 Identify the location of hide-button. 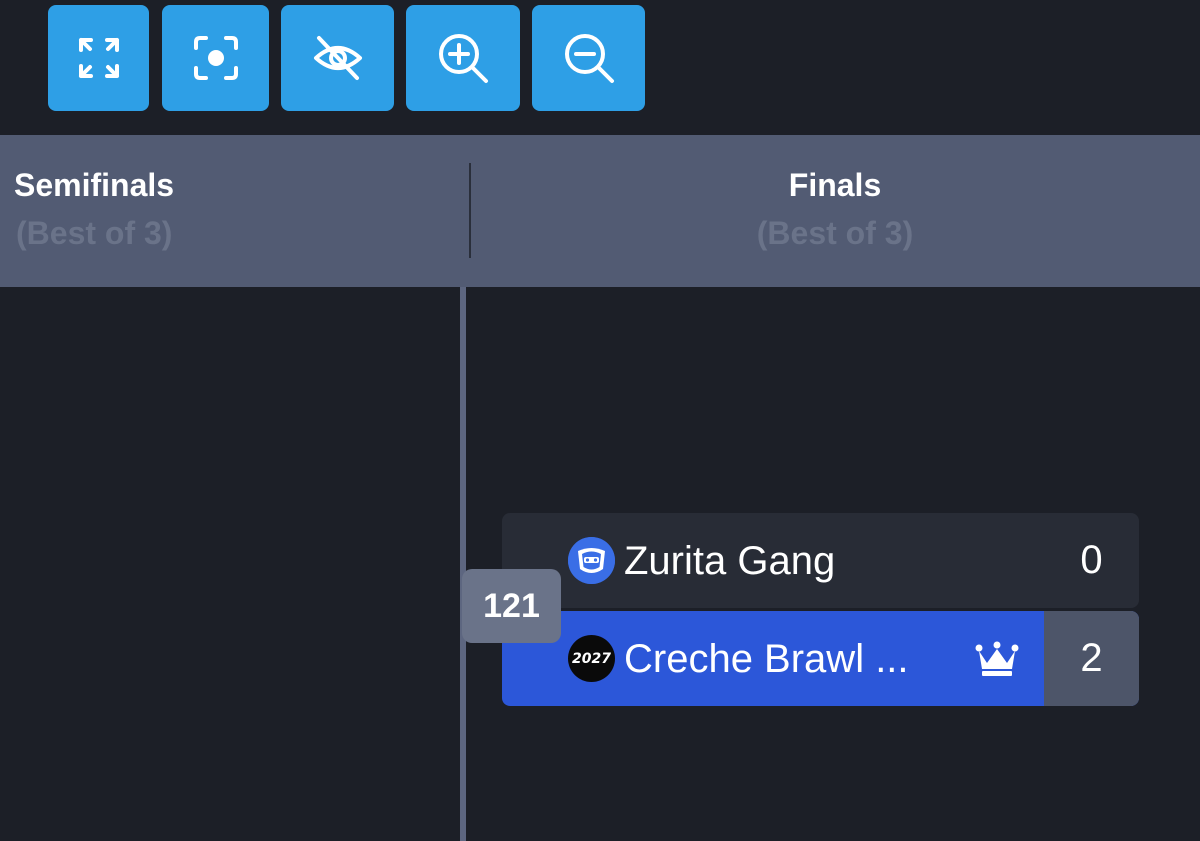
(337, 58).